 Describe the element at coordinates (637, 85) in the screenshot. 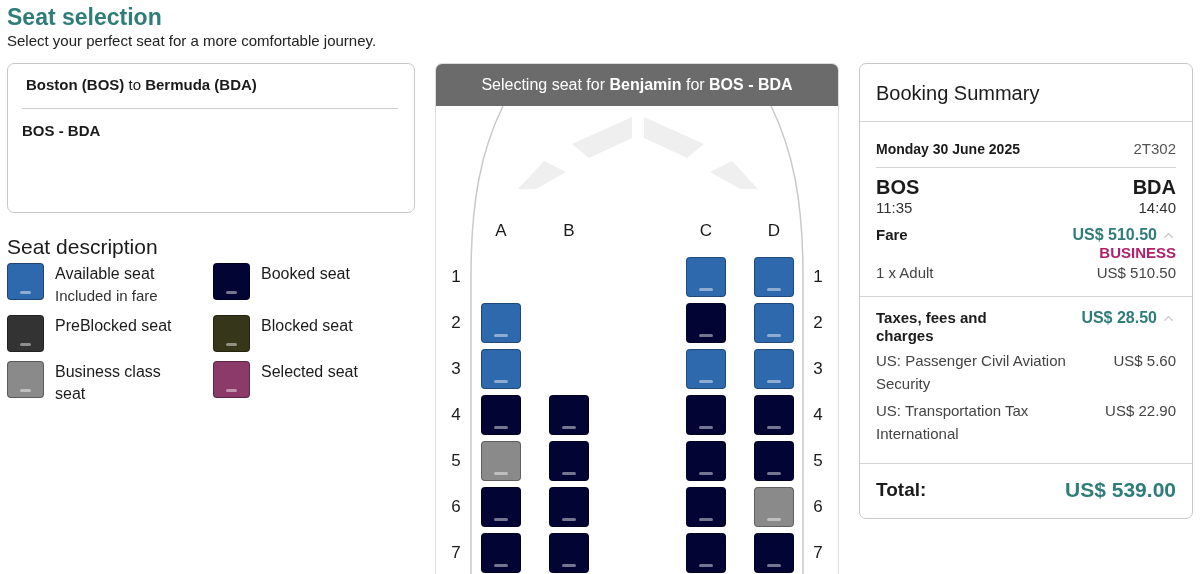

I see `seat-map-header: Selecting seat for Benjamin for BOS - BDA` at that location.